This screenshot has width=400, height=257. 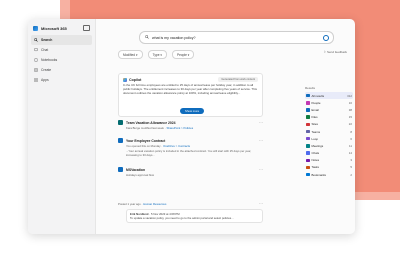 I want to click on filter-modified: Modified ▾, so click(x=130, y=54).